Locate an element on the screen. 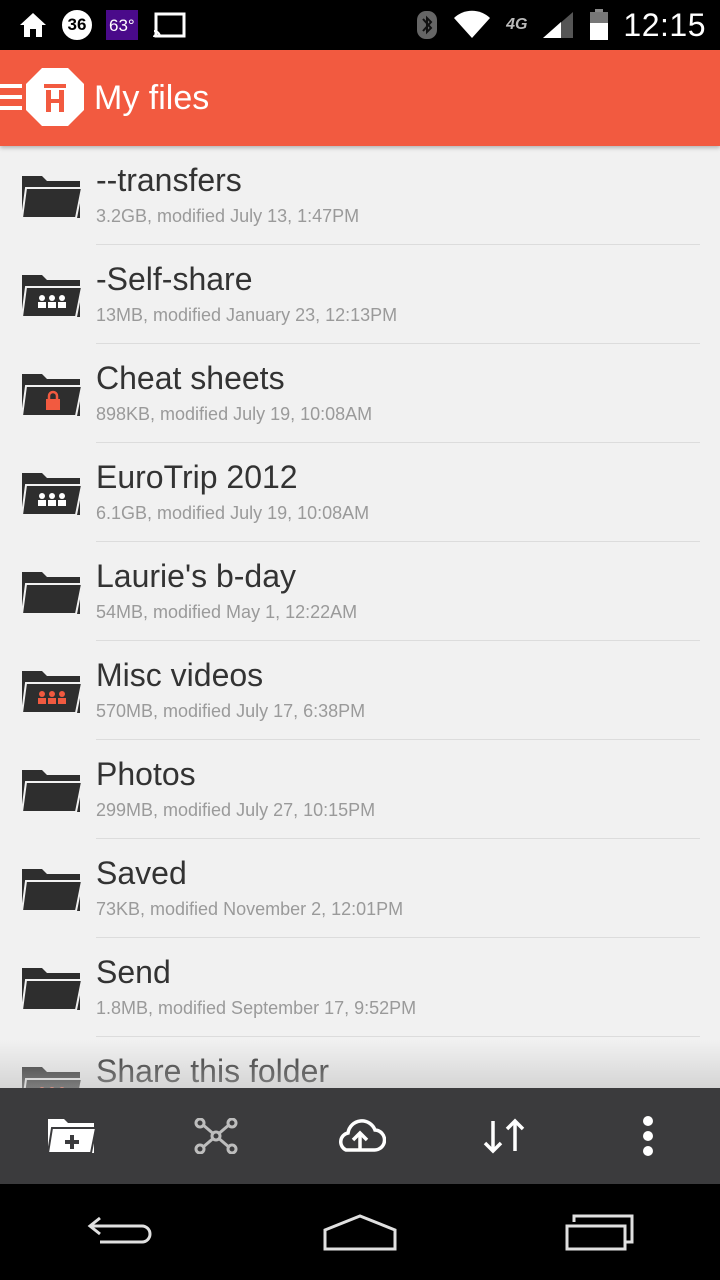 The height and width of the screenshot is (1280, 720). more-options-button is located at coordinates (648, 1136).